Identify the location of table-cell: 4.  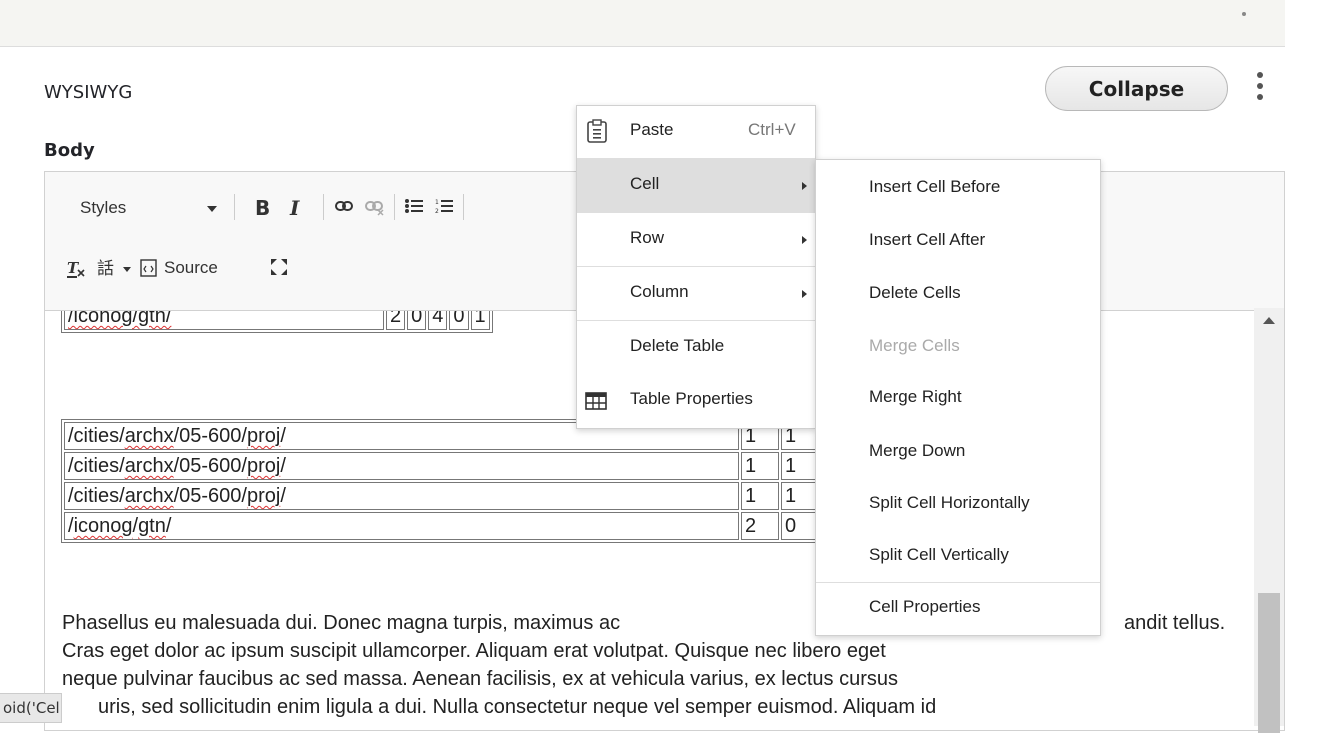
(438, 320).